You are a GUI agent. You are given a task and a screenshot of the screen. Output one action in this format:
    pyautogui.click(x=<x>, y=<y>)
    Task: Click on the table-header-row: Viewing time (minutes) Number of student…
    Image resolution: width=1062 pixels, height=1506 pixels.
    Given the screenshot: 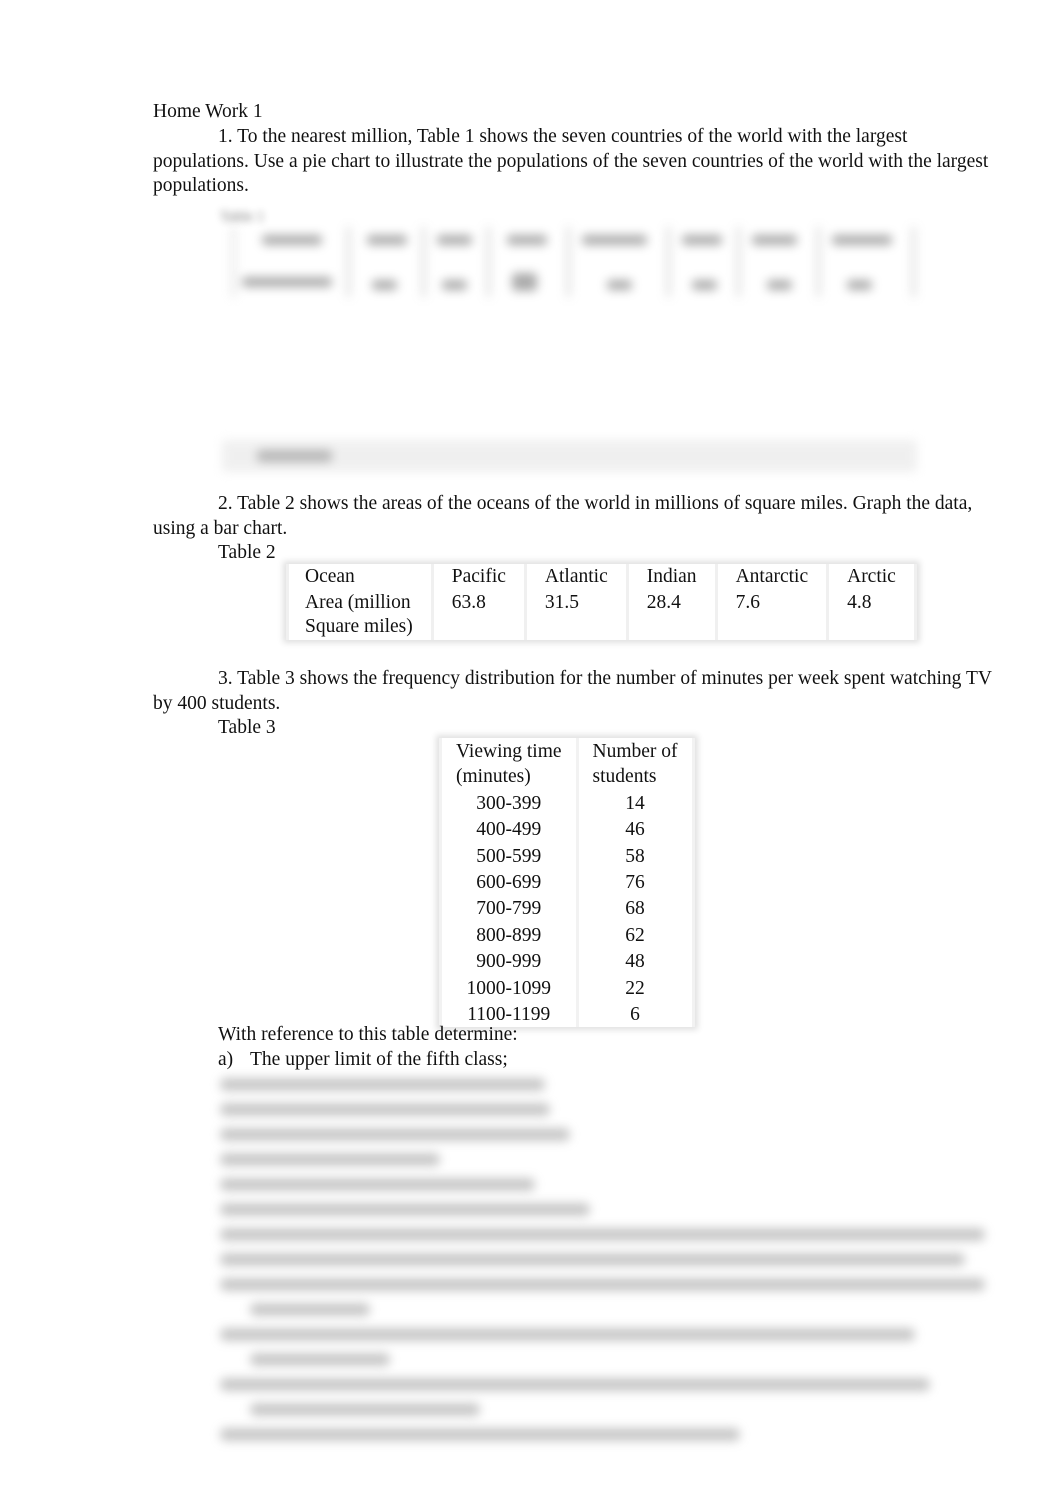 What is the action you would take?
    pyautogui.click(x=567, y=764)
    